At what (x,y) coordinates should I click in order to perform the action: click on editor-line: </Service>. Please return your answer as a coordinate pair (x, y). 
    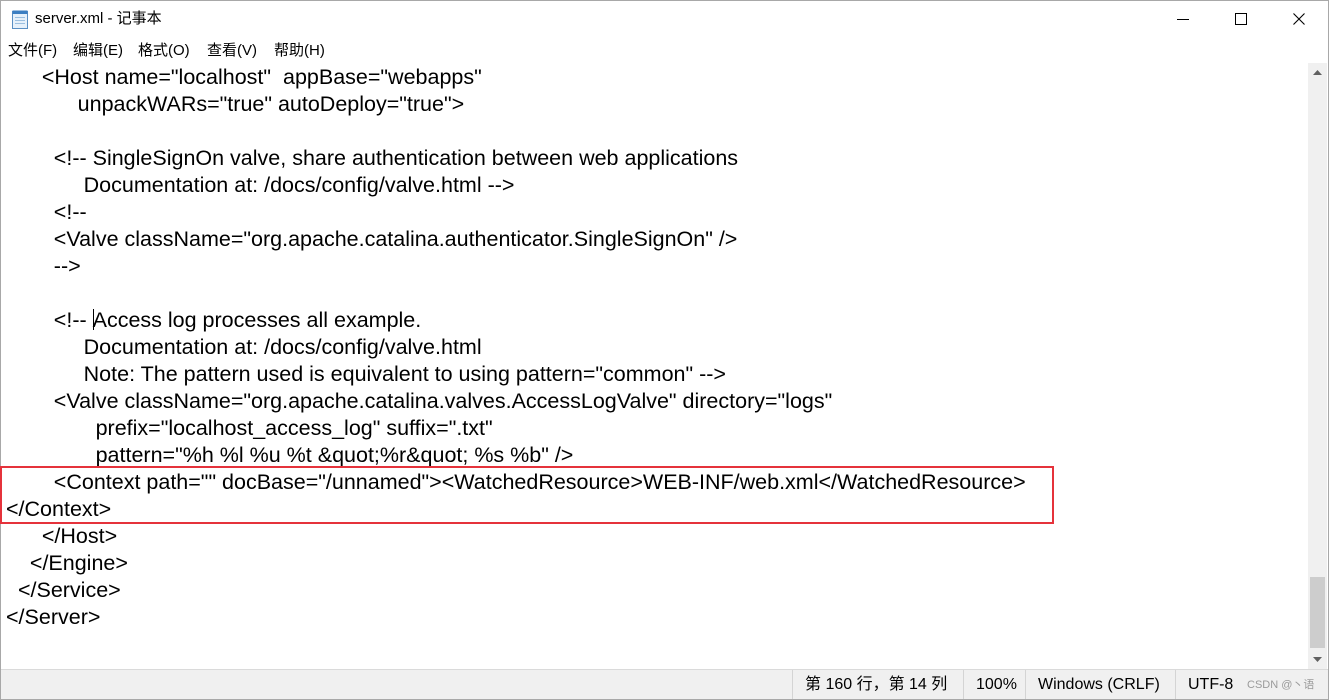
    Looking at the image, I should click on (654, 590).